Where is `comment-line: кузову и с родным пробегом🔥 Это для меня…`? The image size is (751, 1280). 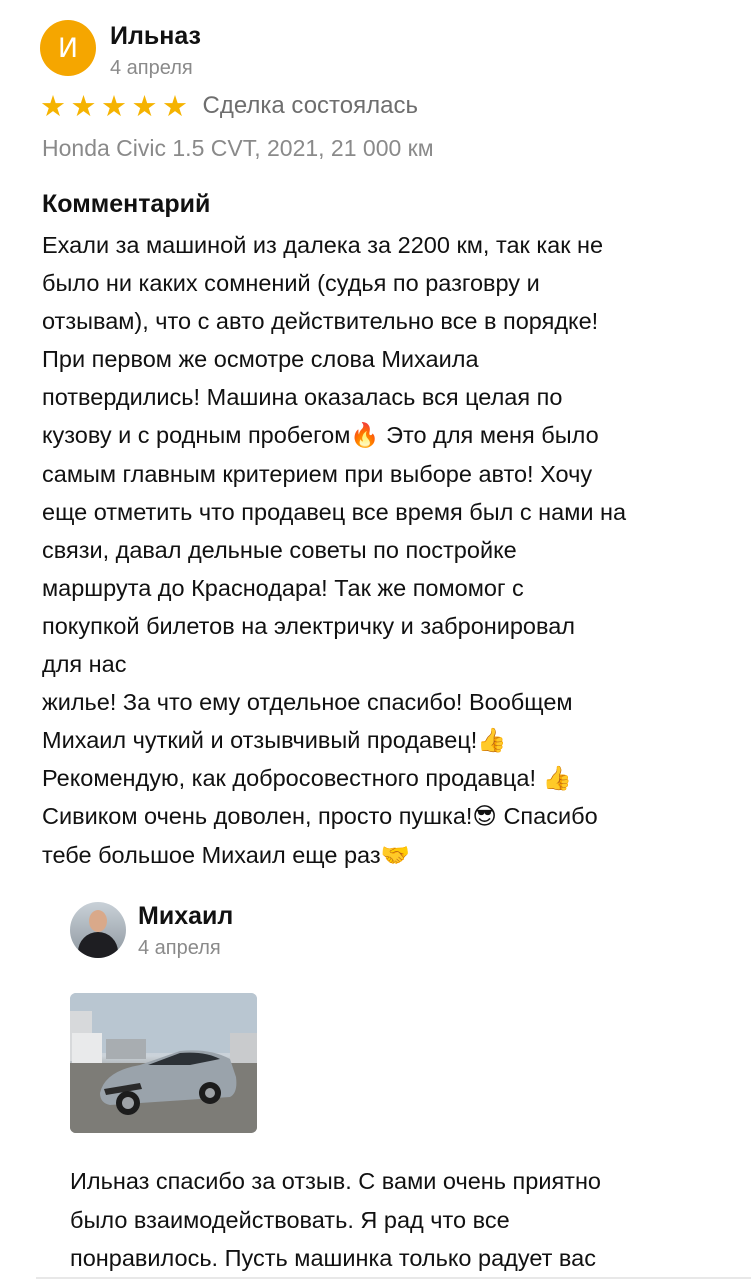
comment-line: кузову и с родным пробегом🔥 Это для меня… is located at coordinates (320, 435).